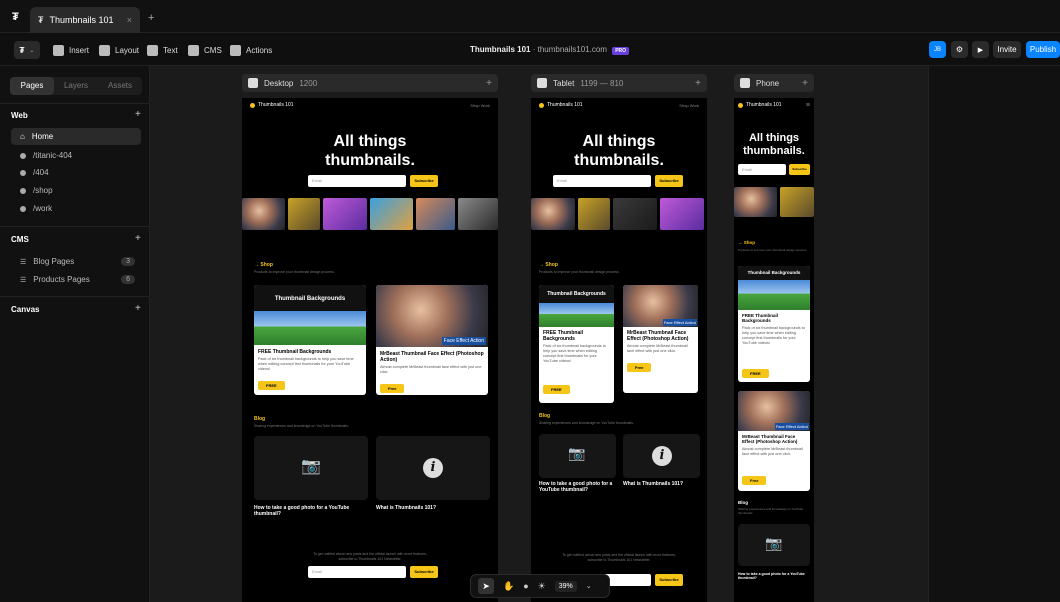 The width and height of the screenshot is (1060, 602). Describe the element at coordinates (76, 261) in the screenshot. I see `cms-item-blog-pages: ☰ Blog Pages 3` at that location.